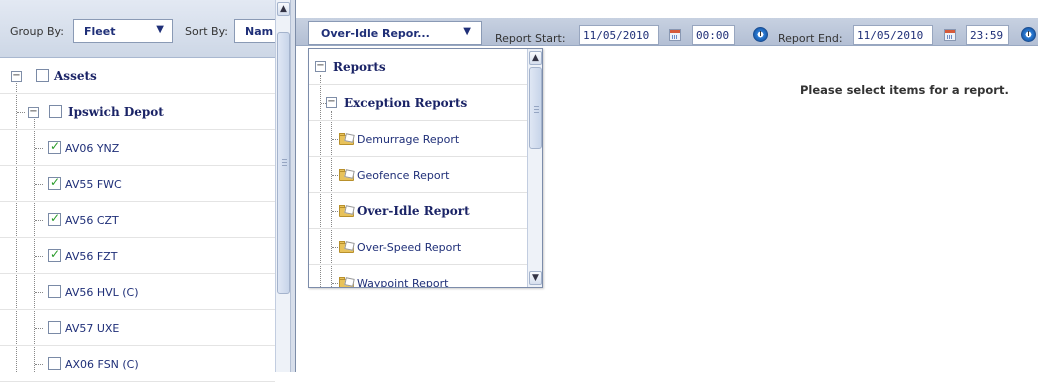 This screenshot has height=382, width=1038. Describe the element at coordinates (402, 282) in the screenshot. I see `report-item-label: Waypoint Report` at that location.